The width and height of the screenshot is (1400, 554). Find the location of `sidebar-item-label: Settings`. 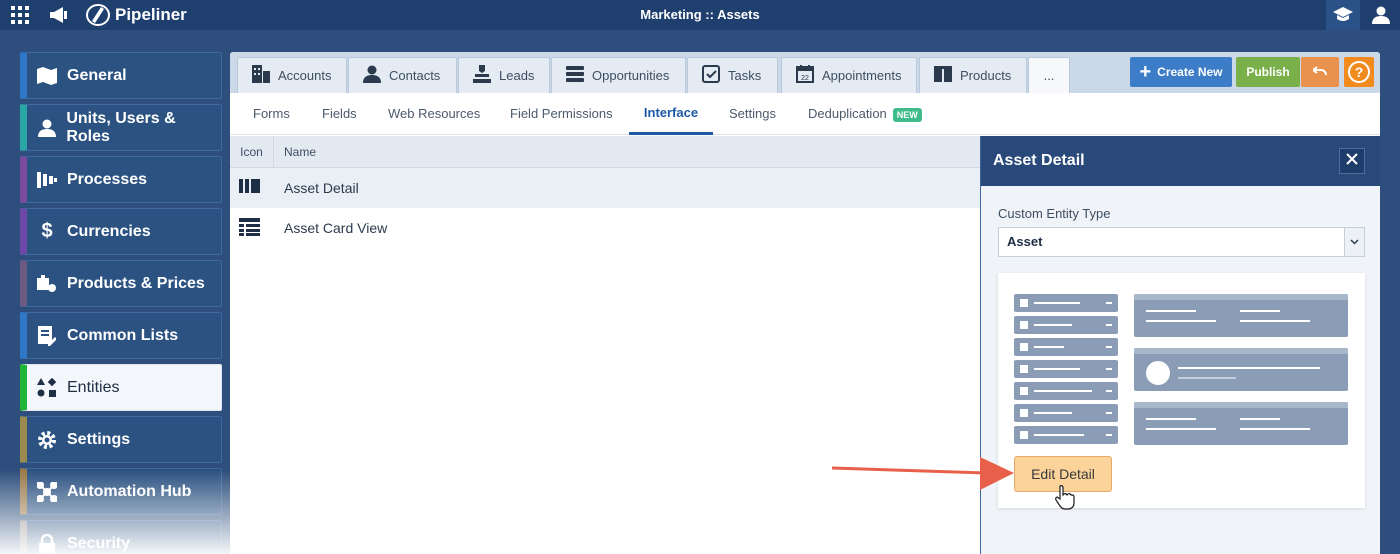

sidebar-item-label: Settings is located at coordinates (99, 439).